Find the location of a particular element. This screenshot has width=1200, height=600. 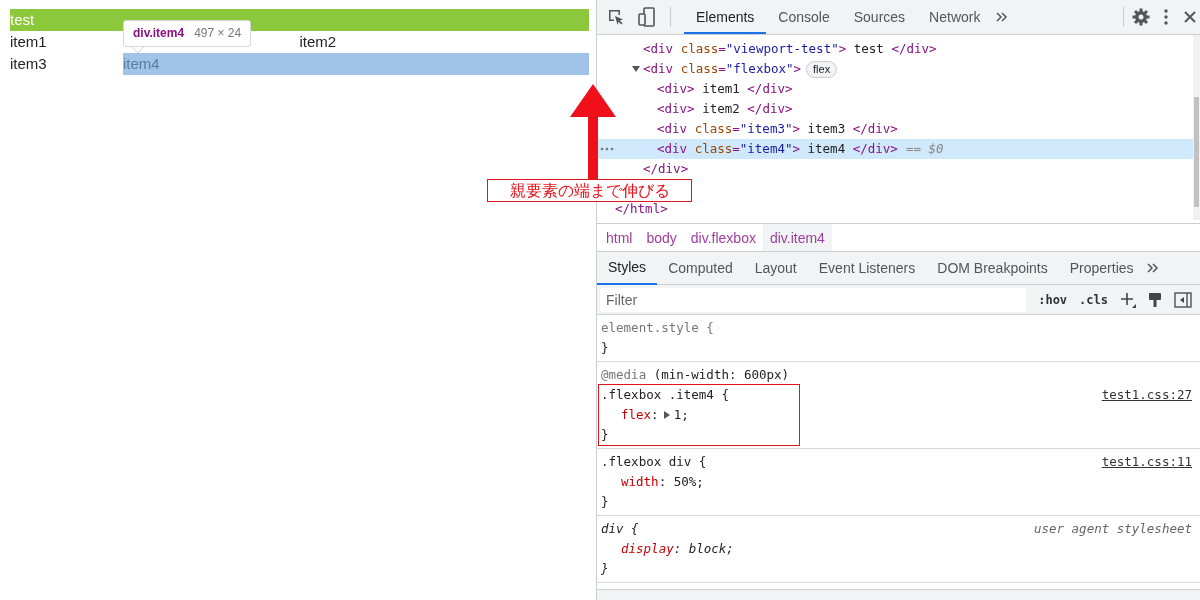

styles-tab: Layout is located at coordinates (775, 268).